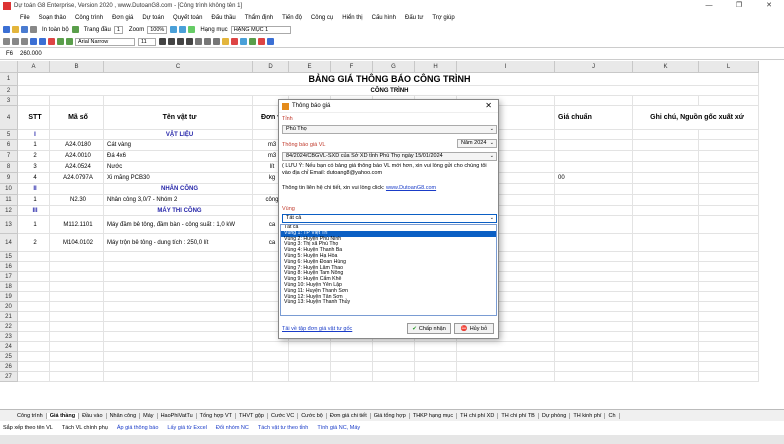 The height and width of the screenshot is (444, 784). Describe the element at coordinates (9, 67) in the screenshot. I see `corner-cell` at that location.